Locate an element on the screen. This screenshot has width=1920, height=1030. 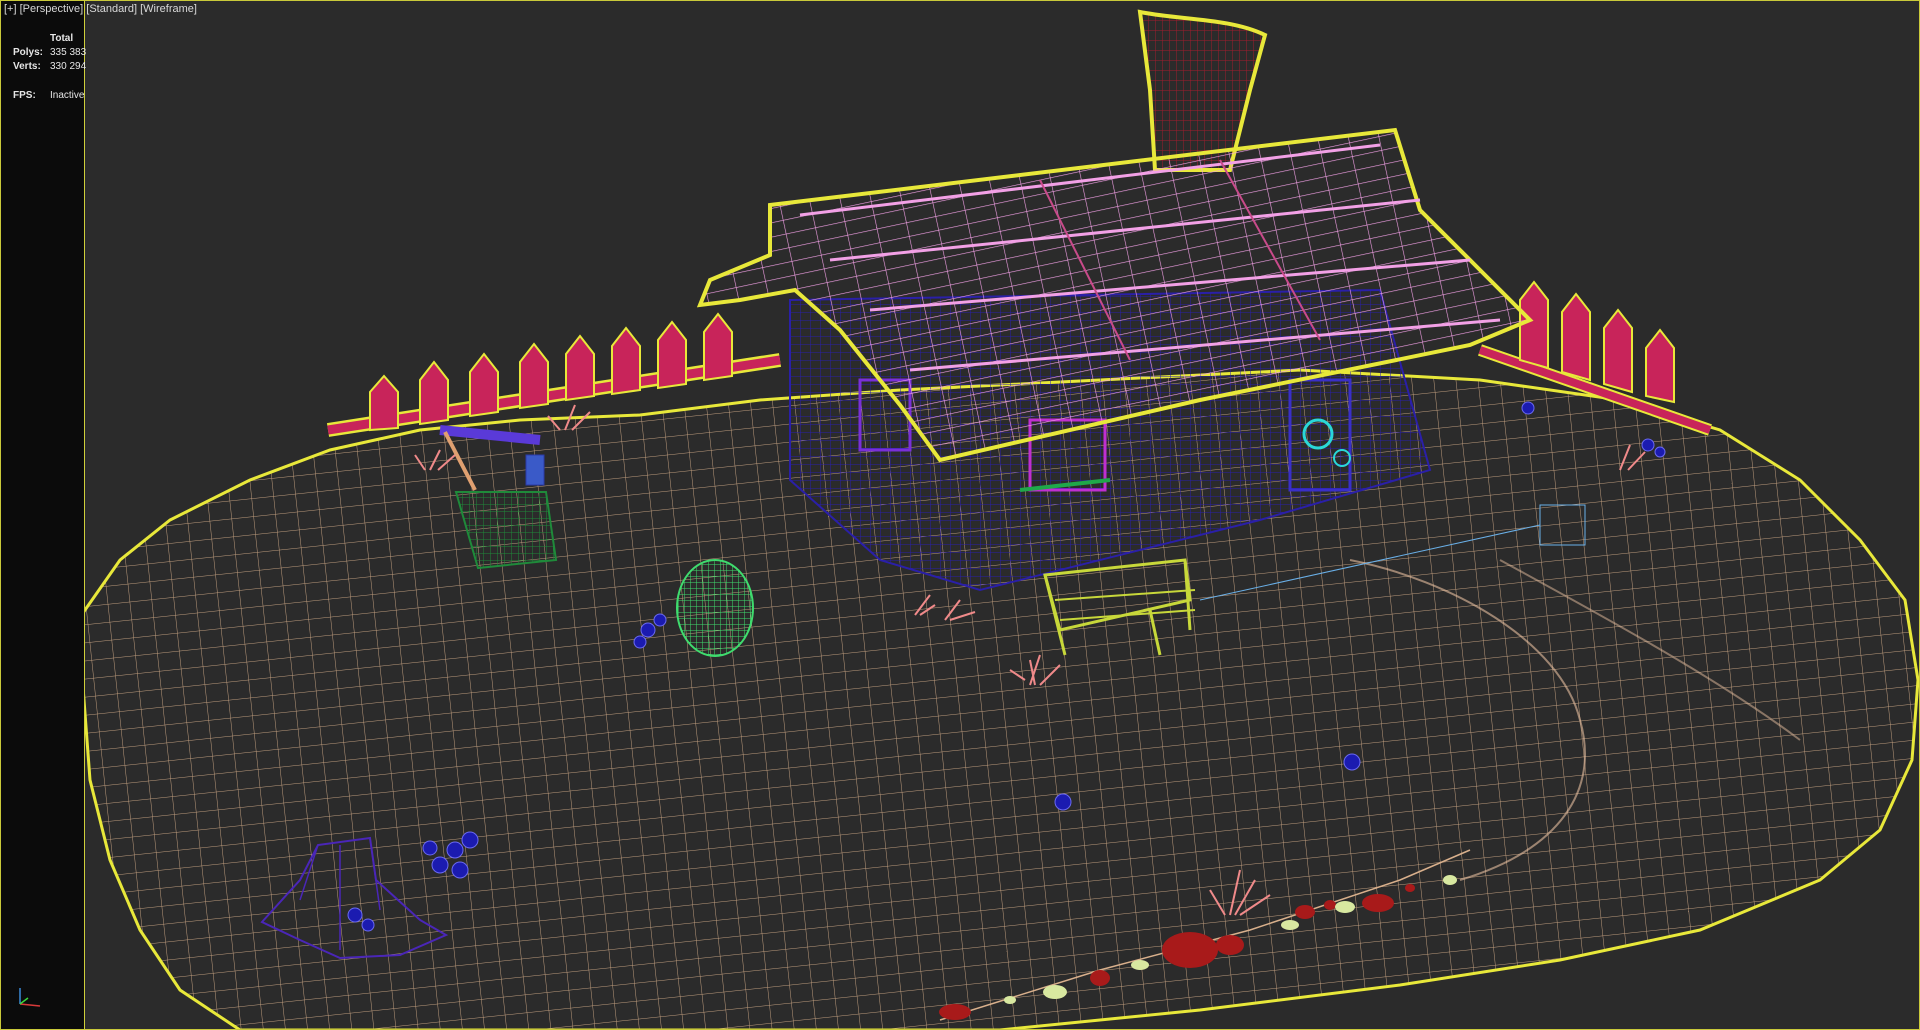
viewport-shading-standard-menu: [Standard] is located at coordinates (111, 9).